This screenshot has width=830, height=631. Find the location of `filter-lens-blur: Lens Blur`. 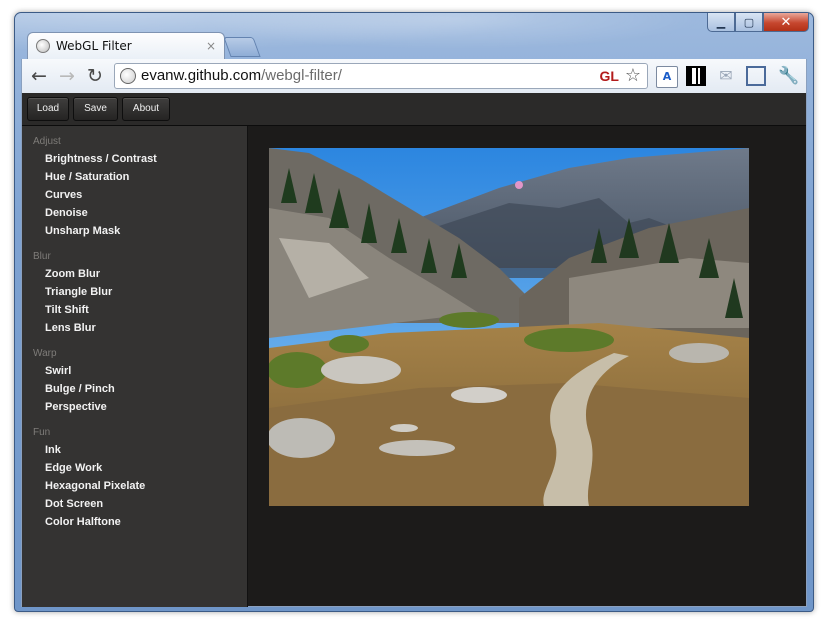

filter-lens-blur: Lens Blur is located at coordinates (72, 328).